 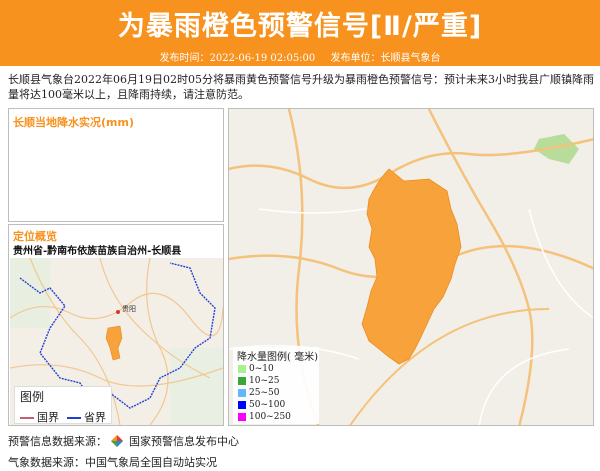 What do you see at coordinates (73, 122) in the screenshot?
I see `rainfall-panel-title: 长顺当地降水实况(mm)` at bounding box center [73, 122].